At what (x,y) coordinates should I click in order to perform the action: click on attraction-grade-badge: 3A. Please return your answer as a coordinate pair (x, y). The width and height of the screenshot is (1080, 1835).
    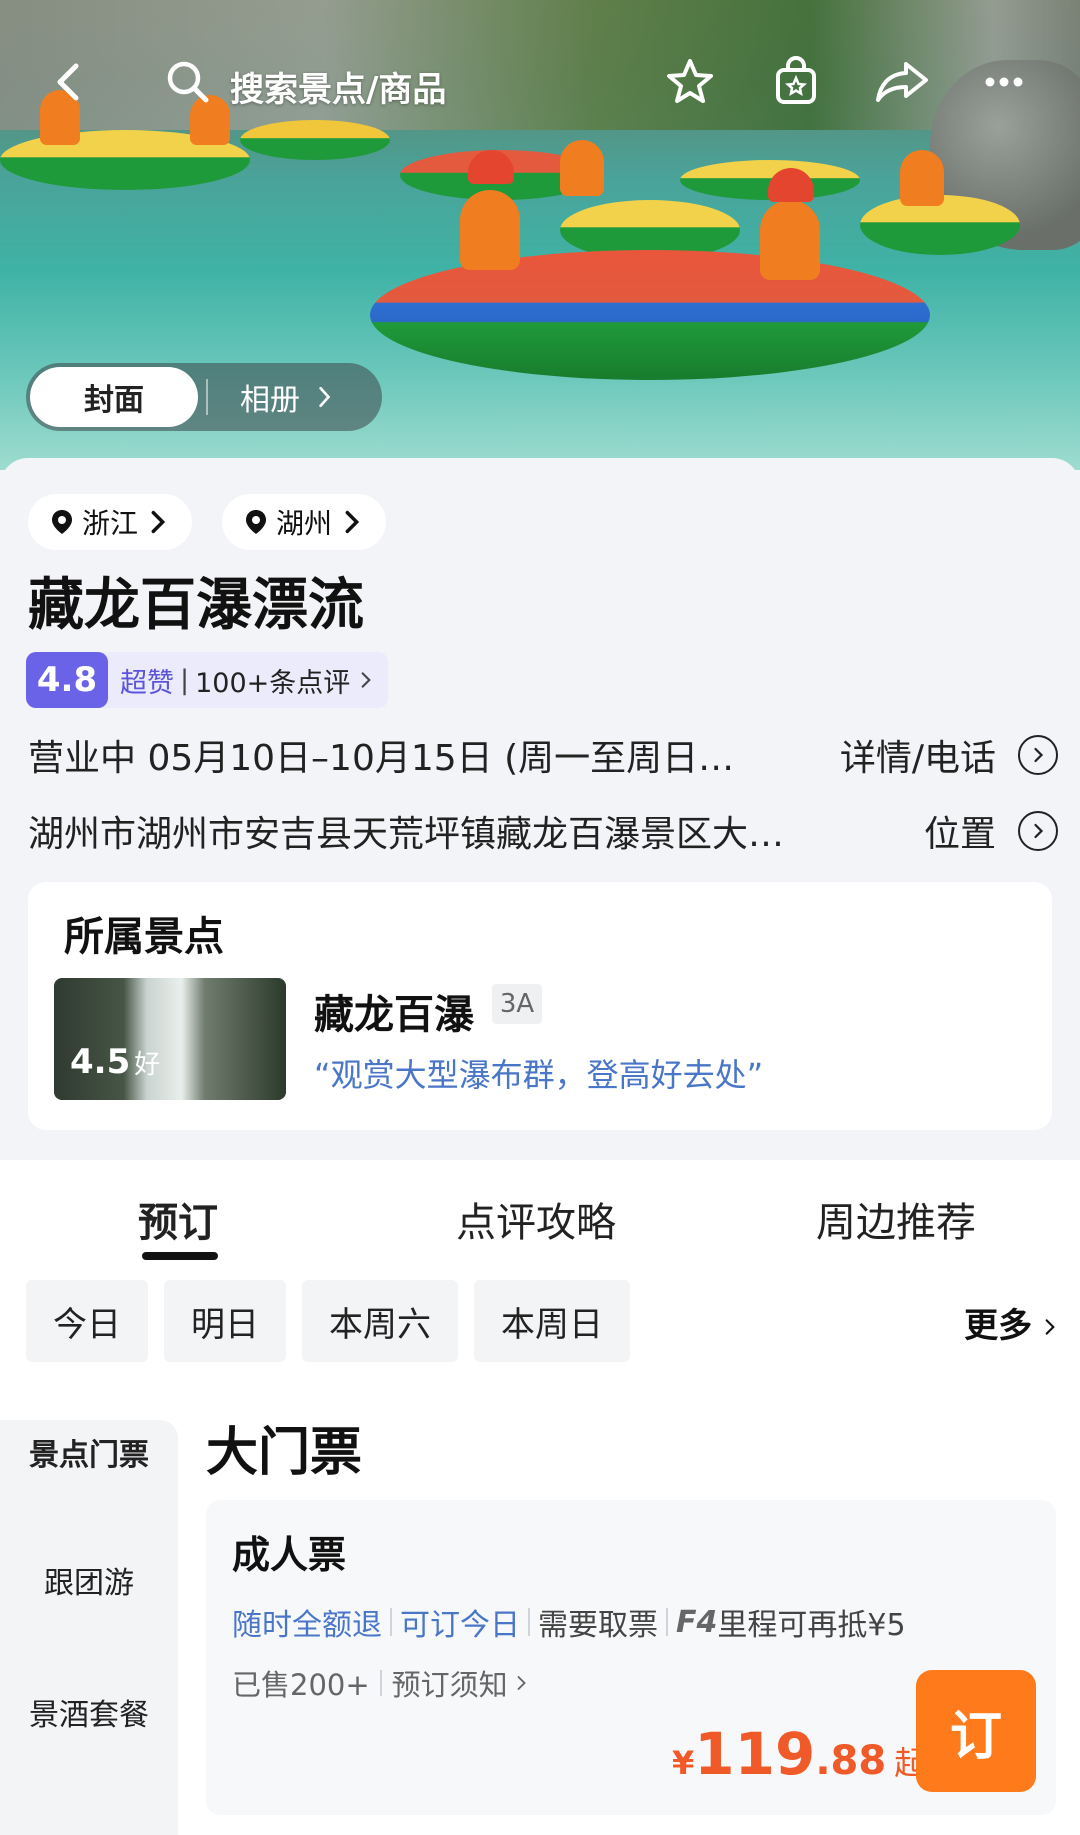
    Looking at the image, I should click on (517, 1004).